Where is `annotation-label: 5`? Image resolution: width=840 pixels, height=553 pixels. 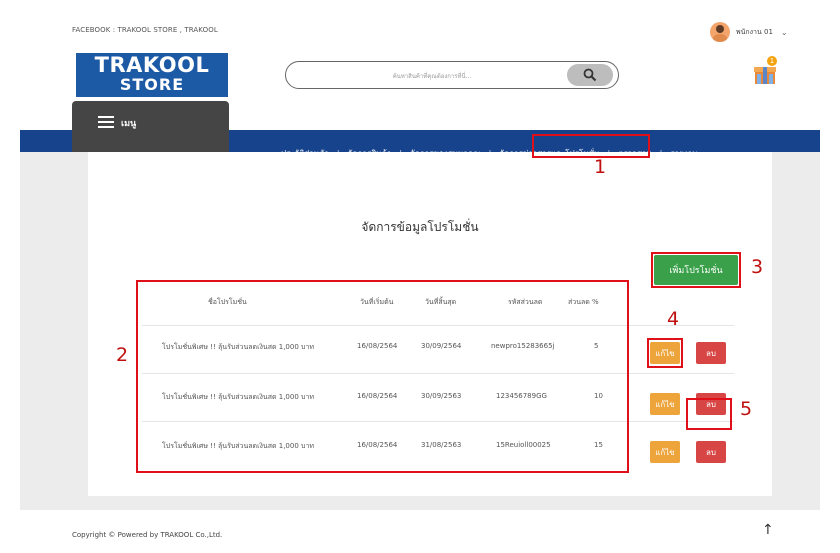
annotation-label: 5 is located at coordinates (746, 409).